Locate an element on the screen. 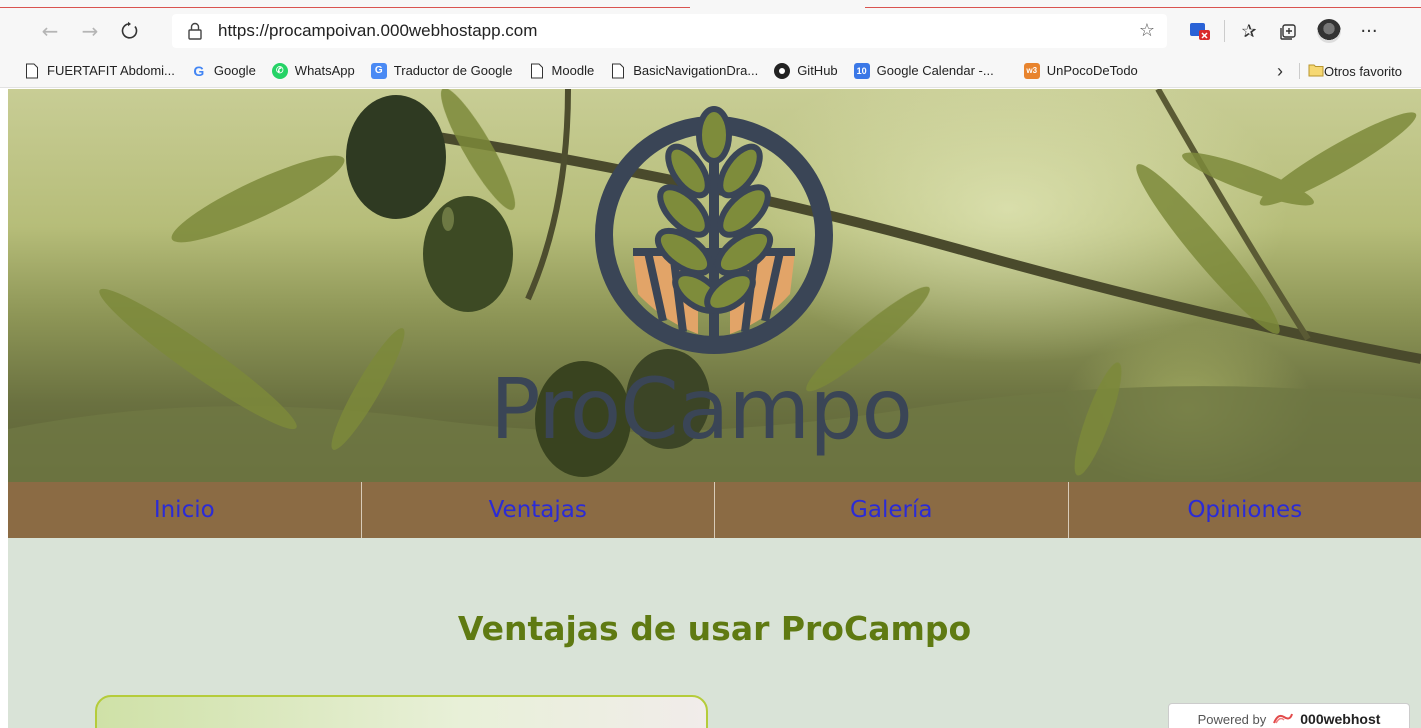  powered-by-badge: Powered by 000webhost is located at coordinates (1289, 715).